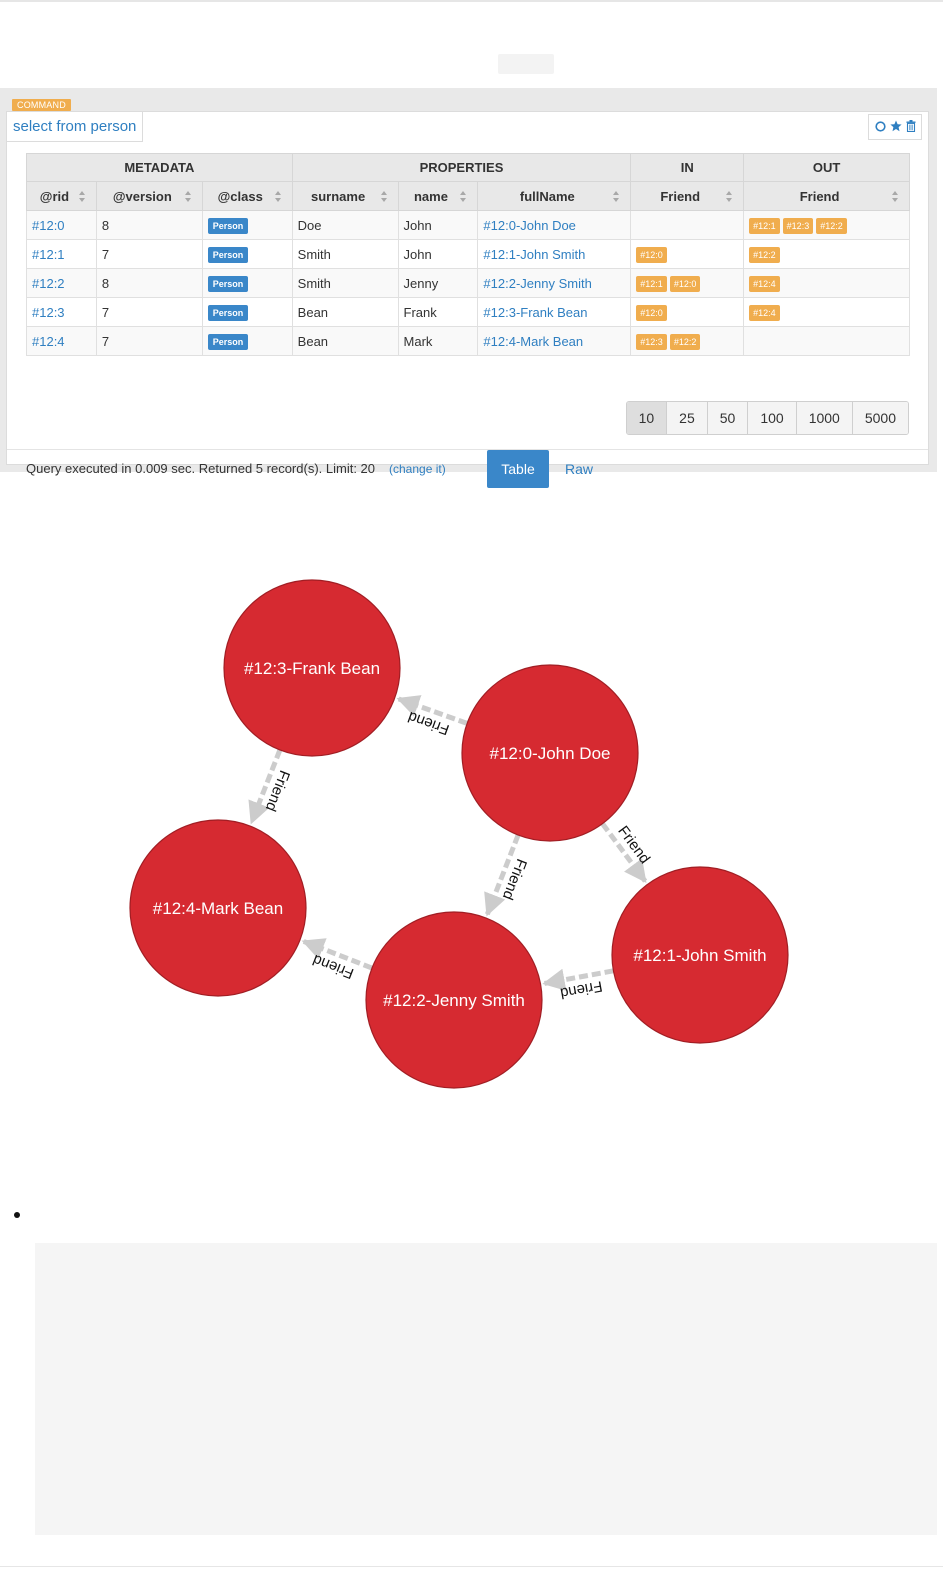  I want to click on page-size-10: 10, so click(646, 418).